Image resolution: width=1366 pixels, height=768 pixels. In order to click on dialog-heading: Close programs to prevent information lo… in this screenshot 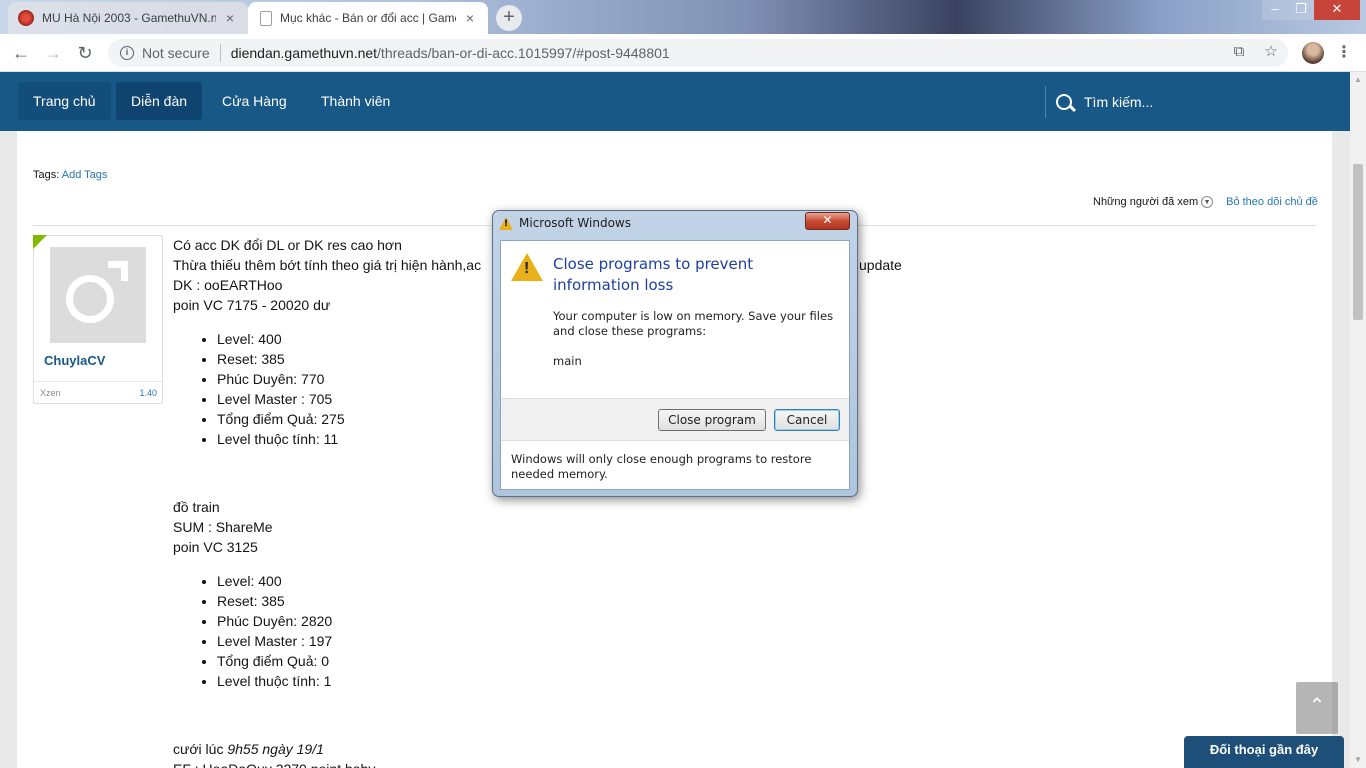, I will do `click(653, 274)`.